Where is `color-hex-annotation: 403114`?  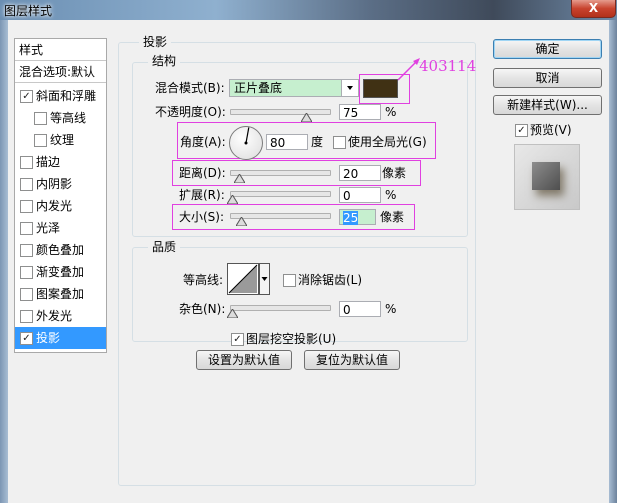
color-hex-annotation: 403114 is located at coordinates (448, 66).